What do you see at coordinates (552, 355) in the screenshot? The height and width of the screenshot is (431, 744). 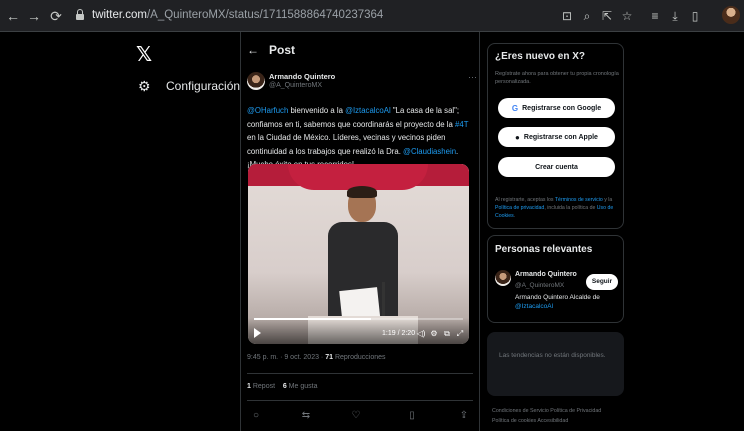 I see `trends-message: Las tendencias no están disponibles.` at bounding box center [552, 355].